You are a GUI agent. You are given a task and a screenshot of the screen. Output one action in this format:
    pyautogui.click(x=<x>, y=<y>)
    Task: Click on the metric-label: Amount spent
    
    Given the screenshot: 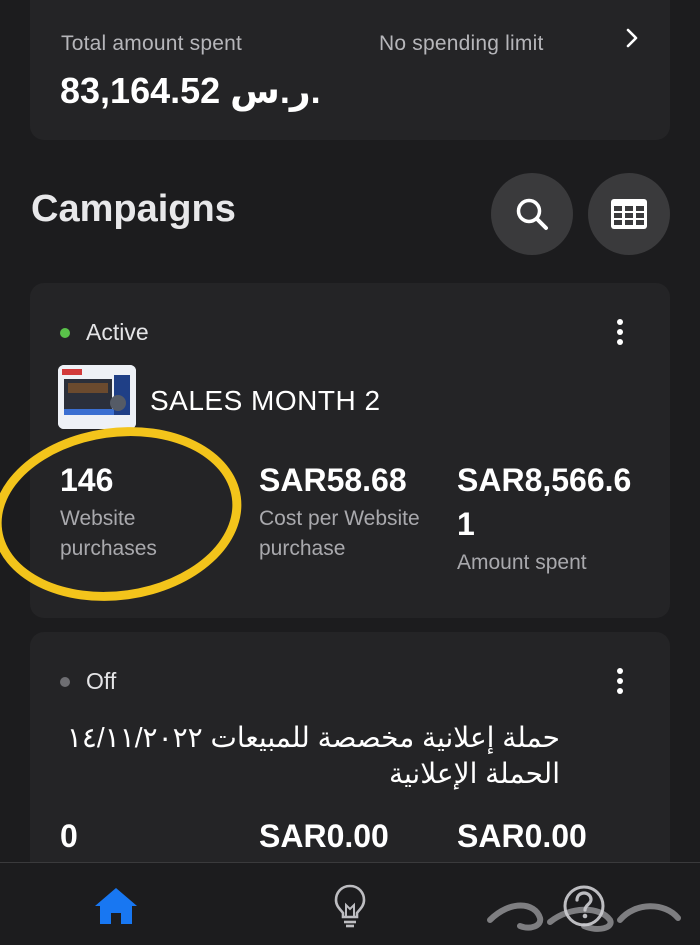 What is the action you would take?
    pyautogui.click(x=522, y=562)
    